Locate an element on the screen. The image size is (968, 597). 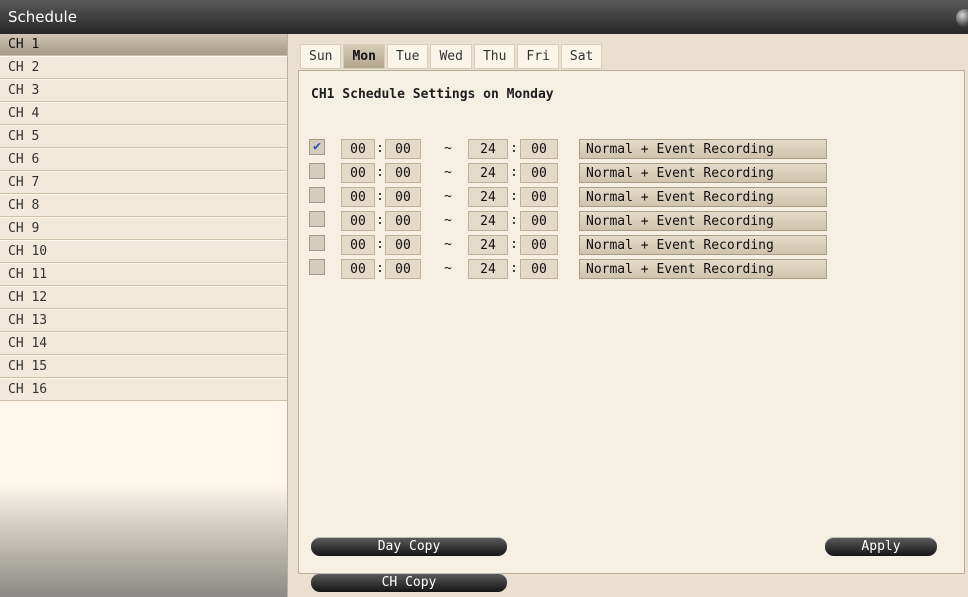
enable-checkbox: ✔ is located at coordinates (317, 147).